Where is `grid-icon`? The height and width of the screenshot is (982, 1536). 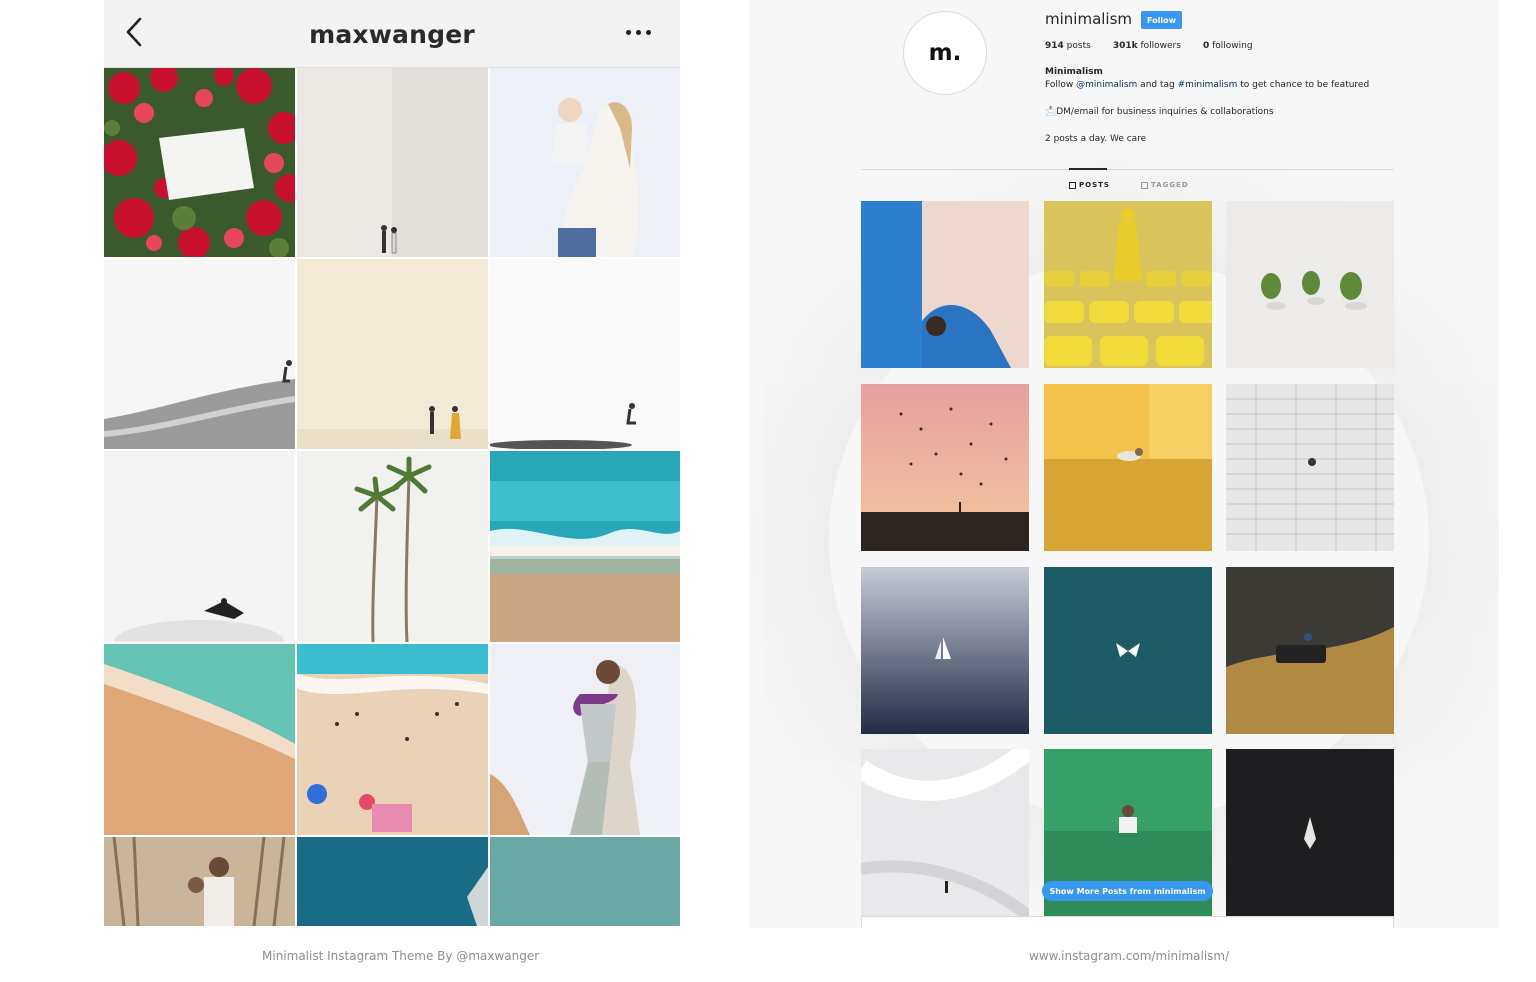 grid-icon is located at coordinates (1072, 185).